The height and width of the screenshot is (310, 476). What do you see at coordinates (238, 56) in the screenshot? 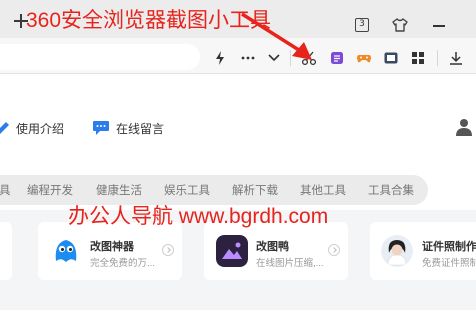
I see `browser-toolbar` at bounding box center [238, 56].